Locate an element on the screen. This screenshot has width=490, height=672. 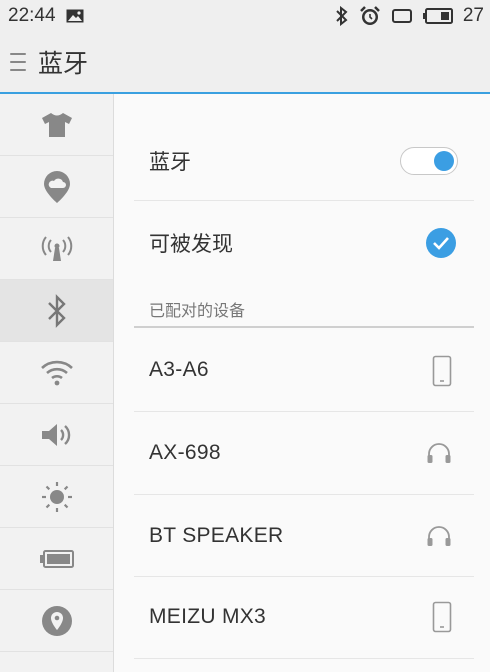
app-bar: 蓝牙 is located at coordinates (245, 62).